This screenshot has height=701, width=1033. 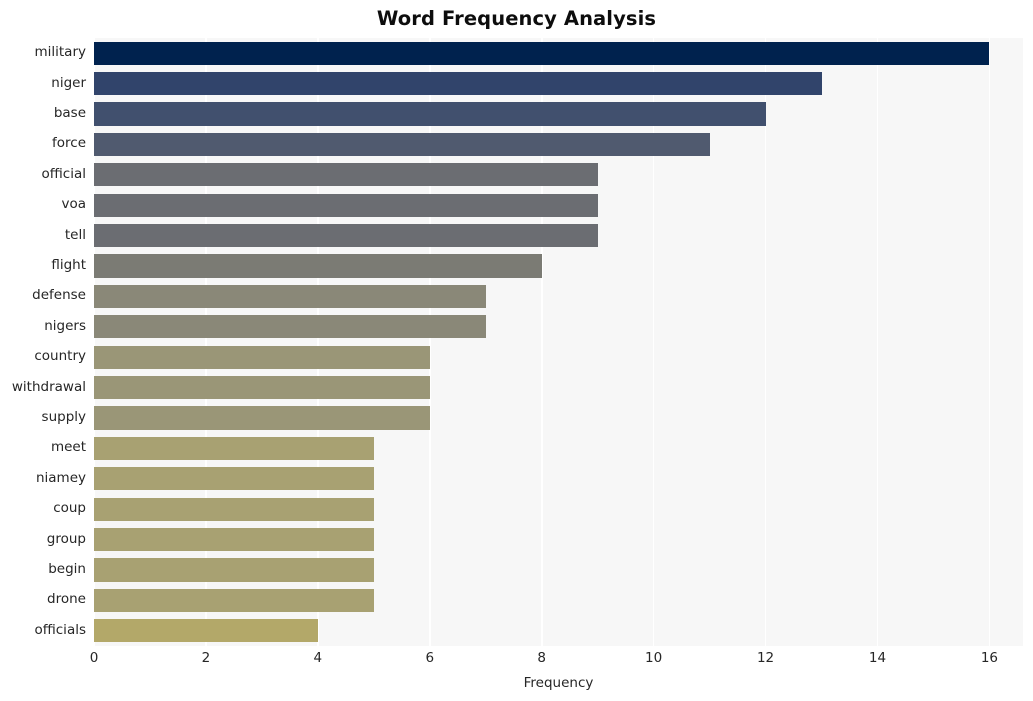 What do you see at coordinates (346, 236) in the screenshot?
I see `bar-tell` at bounding box center [346, 236].